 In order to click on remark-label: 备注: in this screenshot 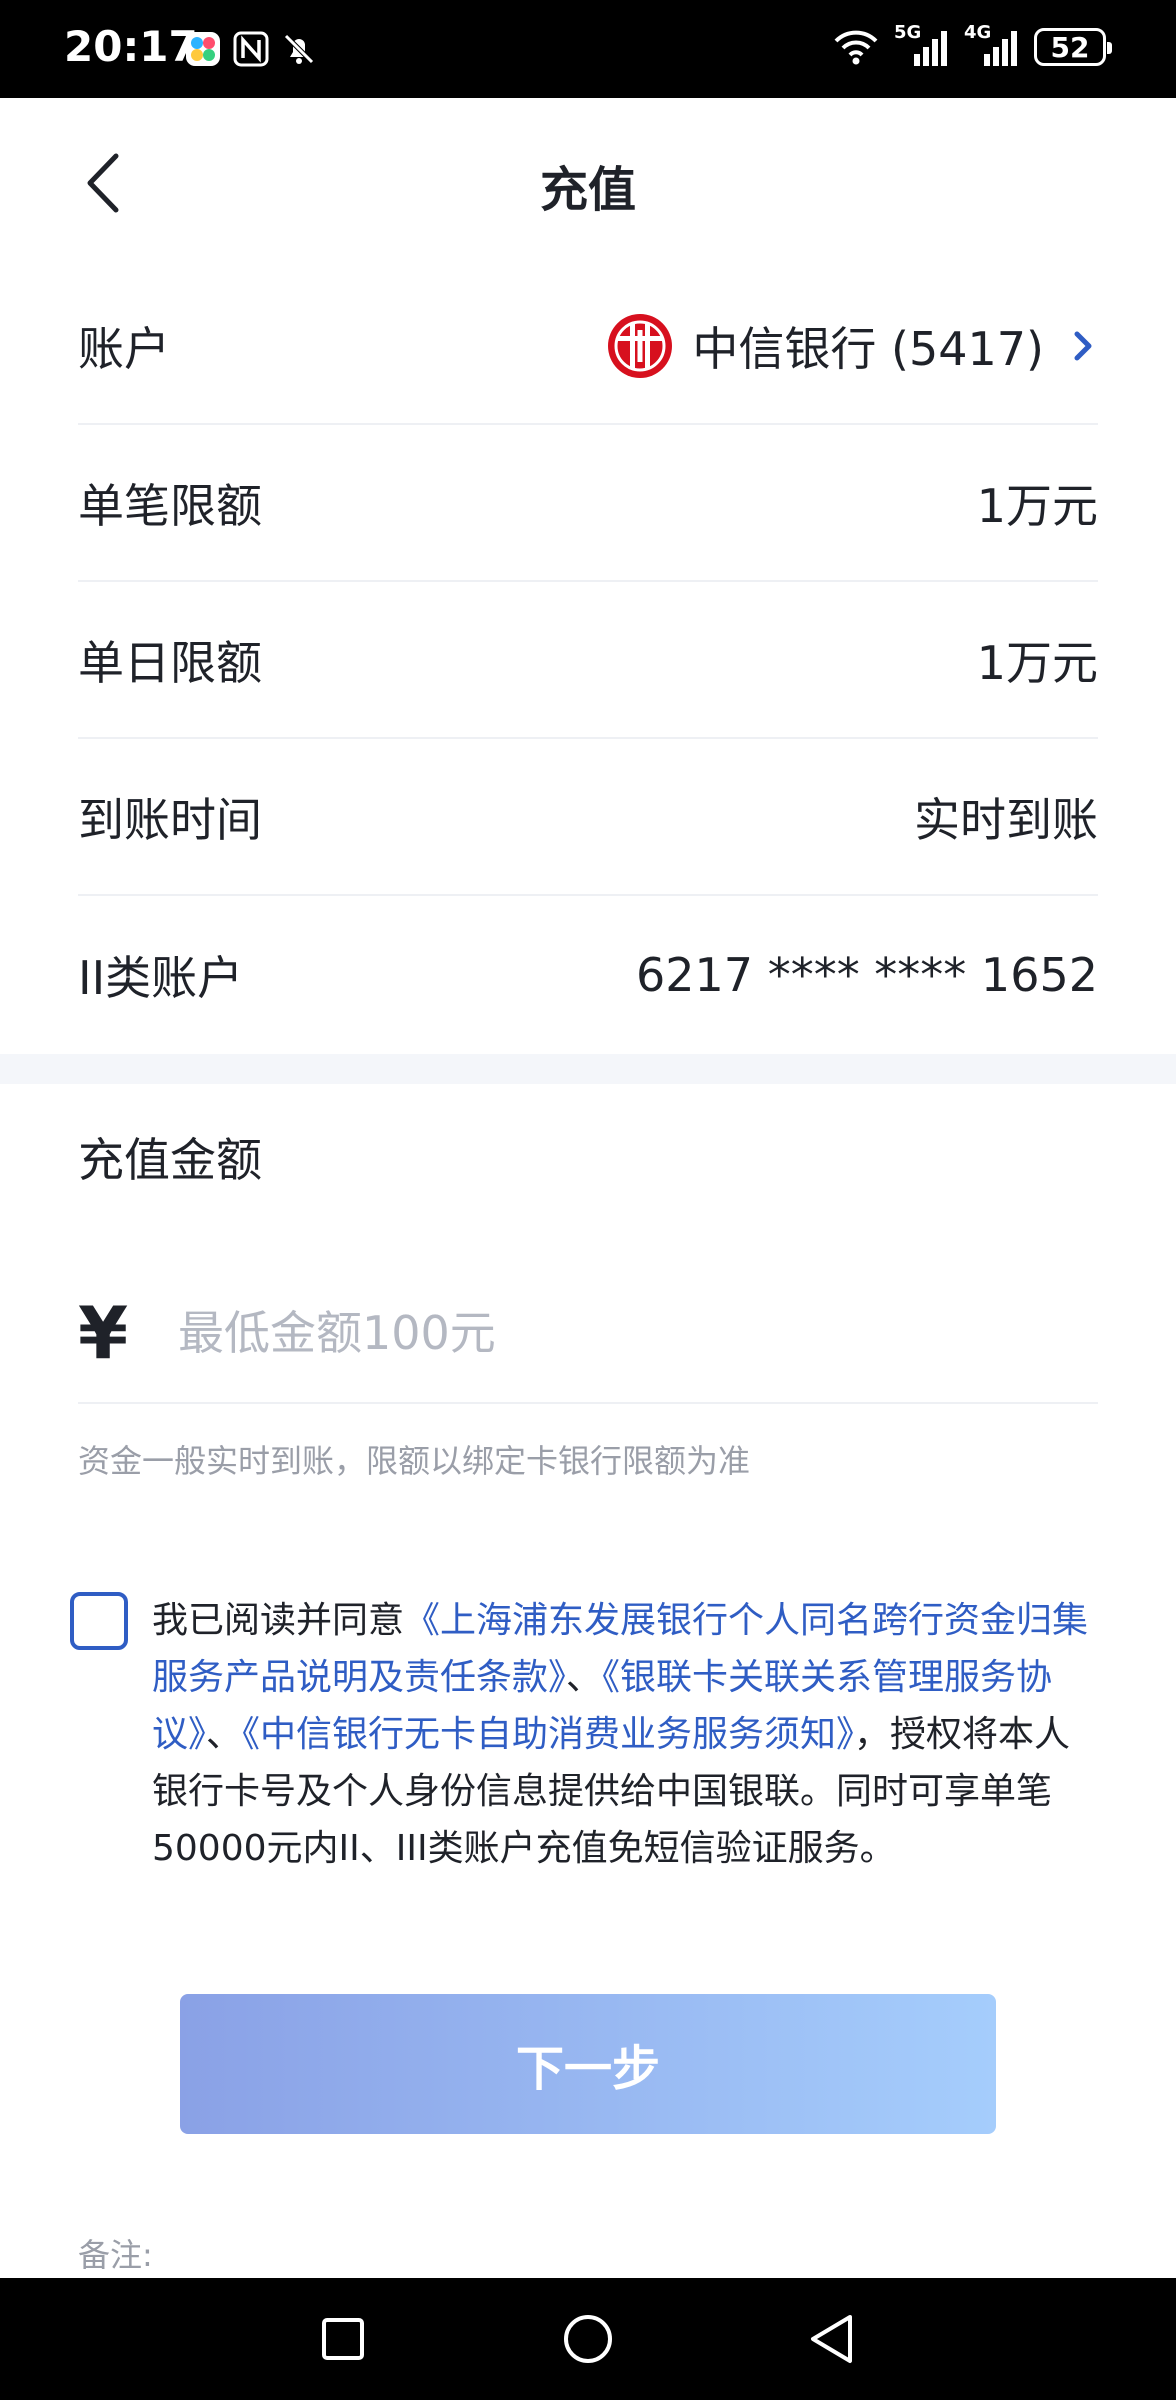, I will do `click(115, 2255)`.